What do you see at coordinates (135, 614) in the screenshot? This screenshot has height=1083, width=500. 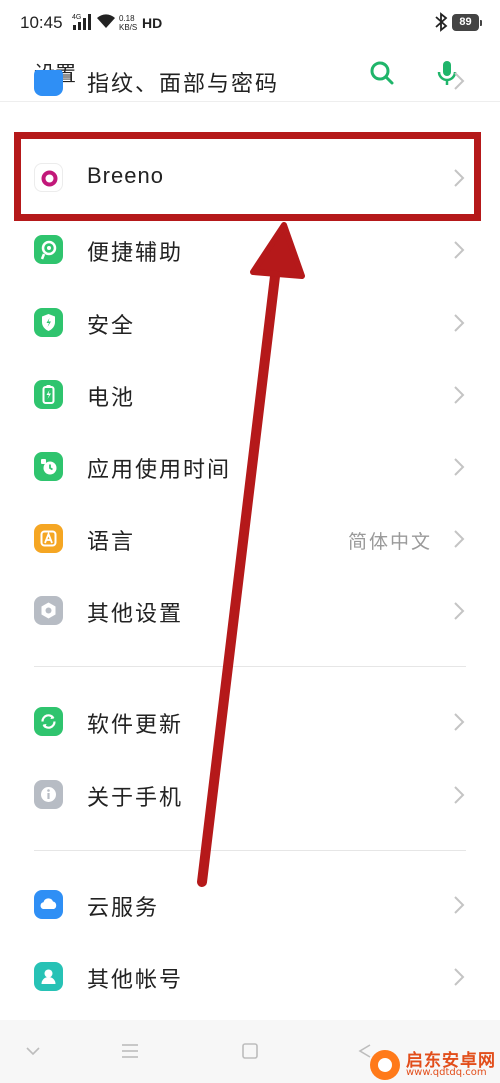 I see `settings-item-label: 其他设置` at bounding box center [135, 614].